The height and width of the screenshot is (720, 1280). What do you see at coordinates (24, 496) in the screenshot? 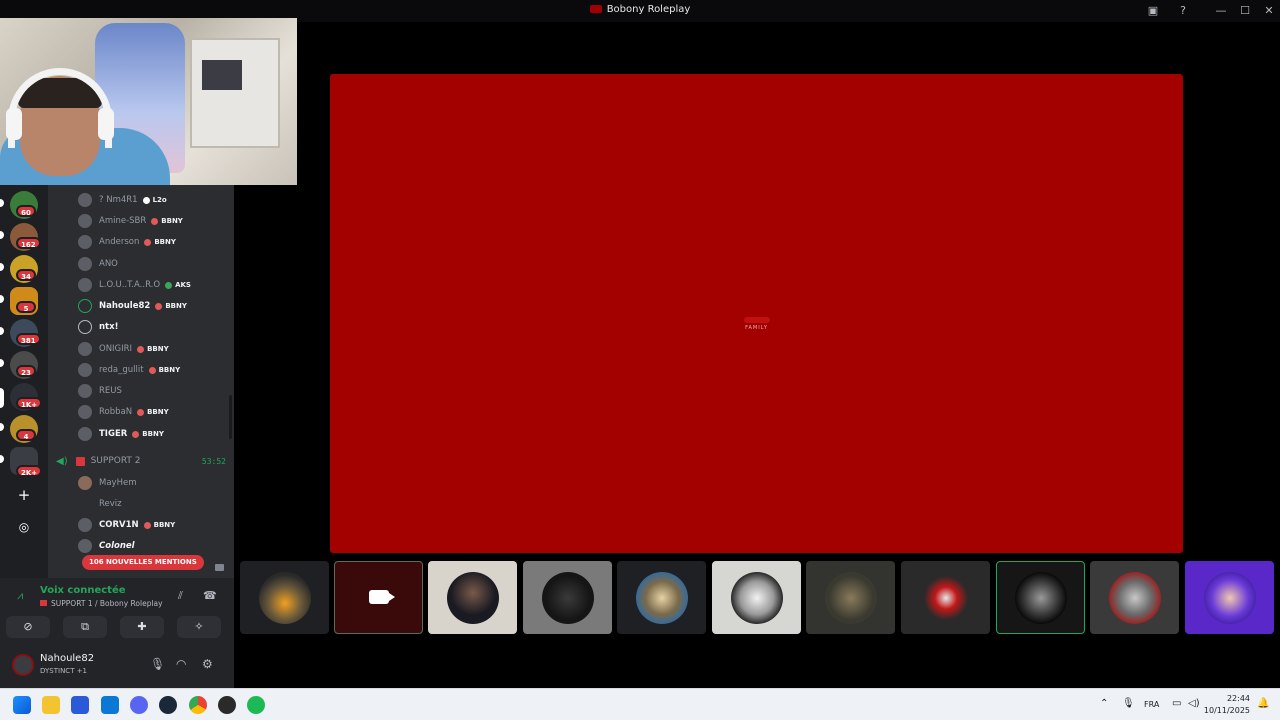
I see `add-server-icon: +` at bounding box center [24, 496].